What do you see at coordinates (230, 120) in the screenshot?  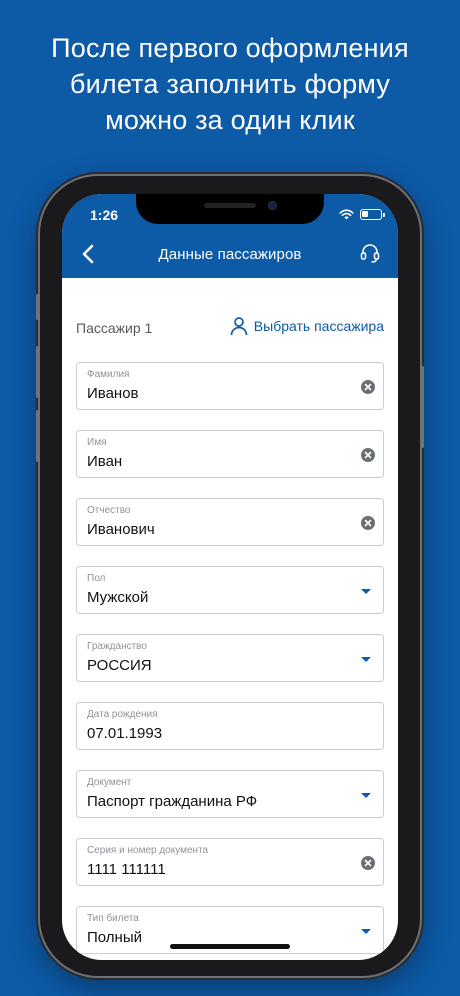 I see `promo-line-3: можно за один клик` at bounding box center [230, 120].